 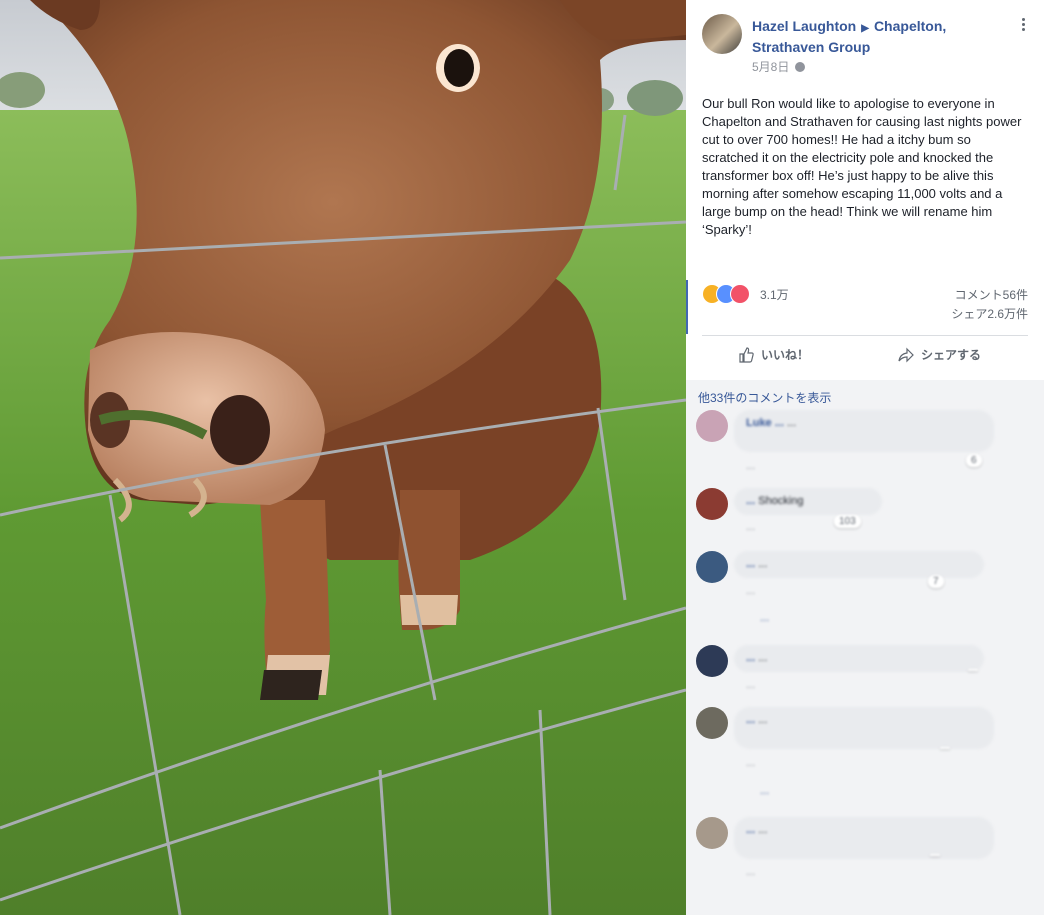 What do you see at coordinates (989, 314) in the screenshot?
I see `share-count: シェア2.6万件` at bounding box center [989, 314].